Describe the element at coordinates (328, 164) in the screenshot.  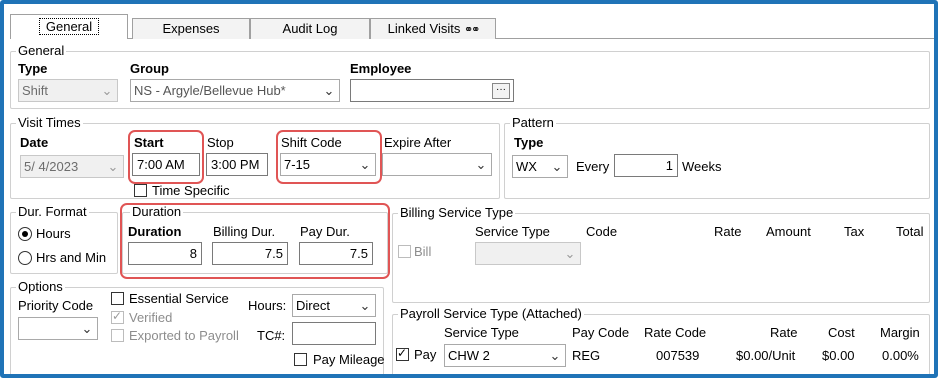
I see `shift-code-select: 7-15 ⌄` at that location.